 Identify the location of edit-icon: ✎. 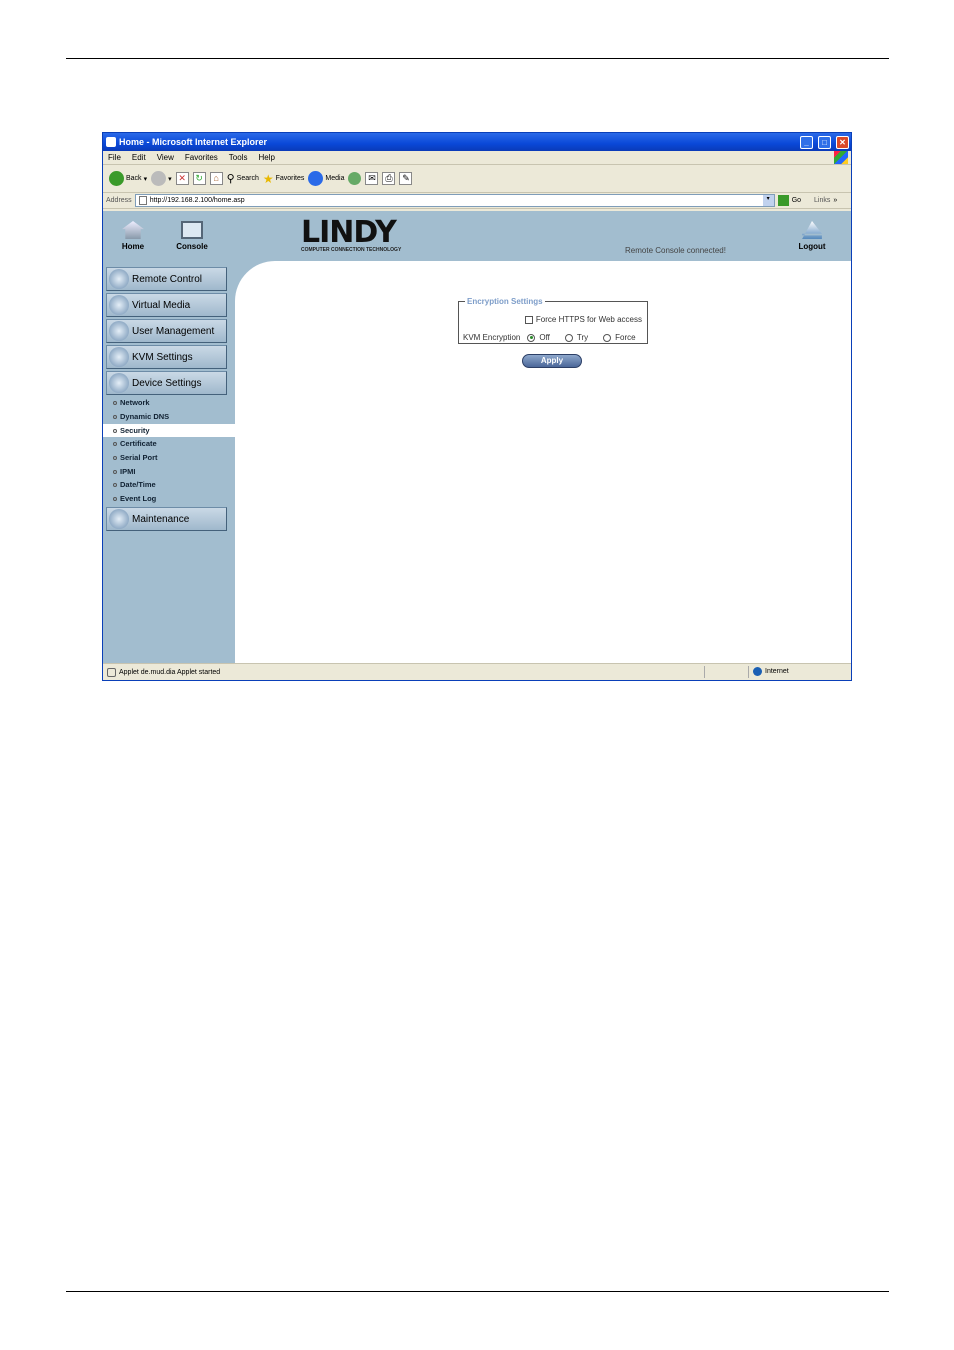
(406, 178).